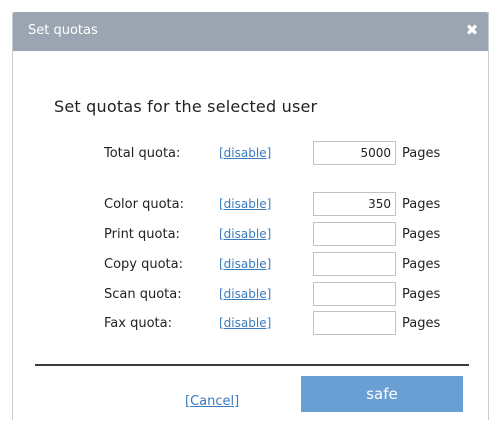  I want to click on fax-quota-input, so click(354, 323).